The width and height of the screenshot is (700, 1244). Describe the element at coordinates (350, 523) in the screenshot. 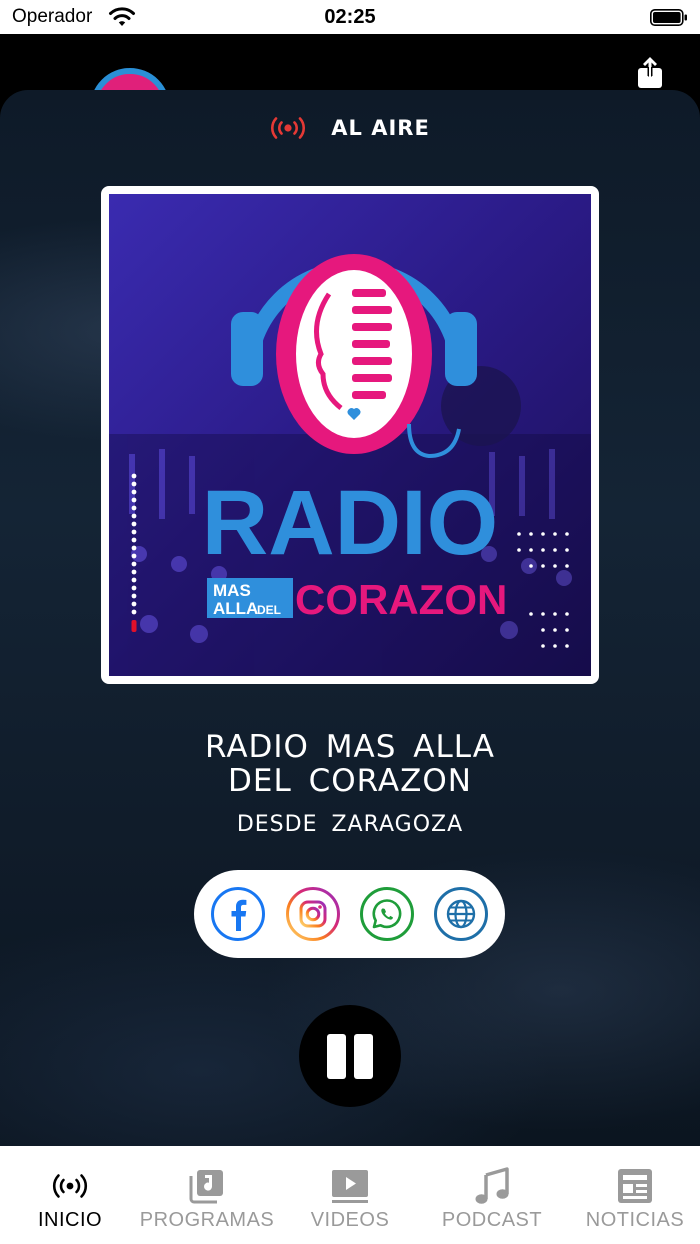

I see `cover-word-radio: RADIO` at that location.